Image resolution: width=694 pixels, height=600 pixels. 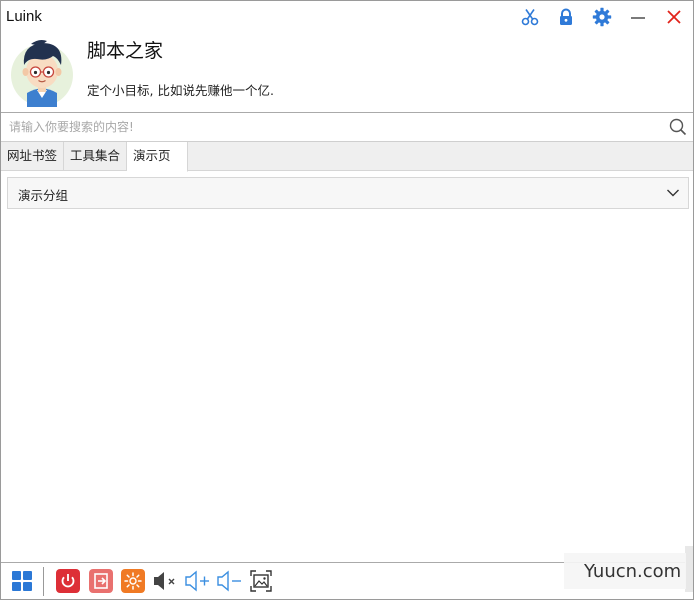 What do you see at coordinates (566, 17) in the screenshot?
I see `lock-icon` at bounding box center [566, 17].